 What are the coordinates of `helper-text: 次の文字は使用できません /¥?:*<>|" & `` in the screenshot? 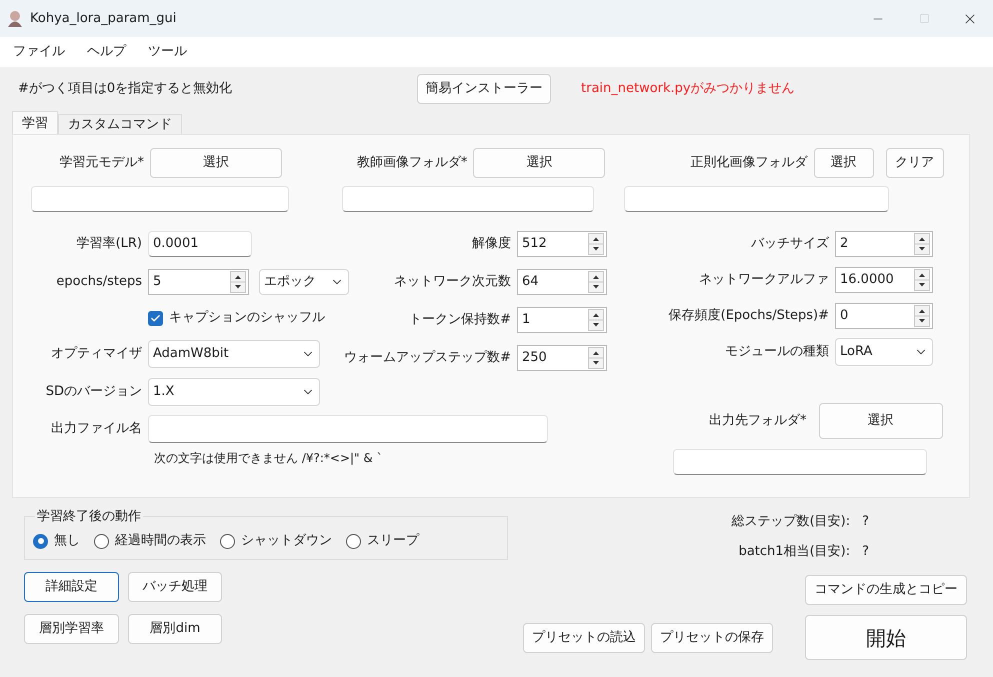 It's located at (269, 458).